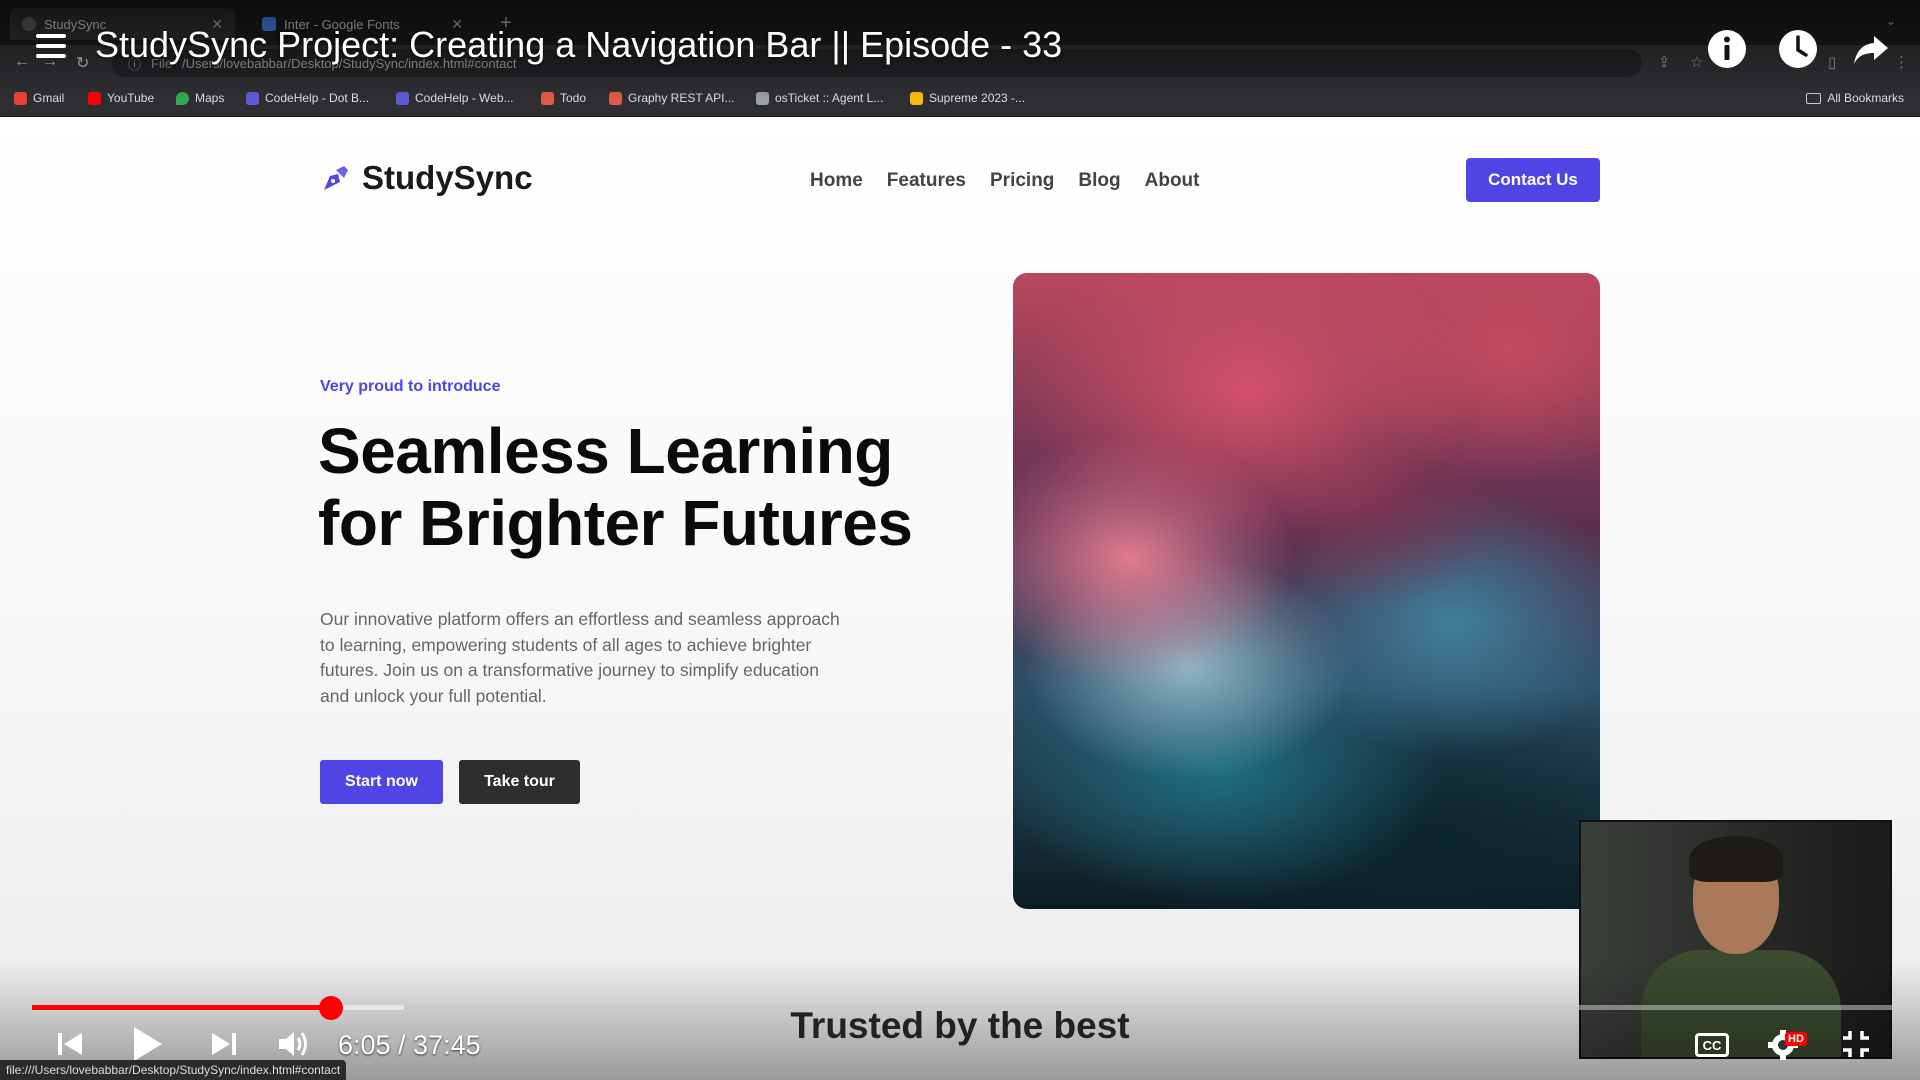  Describe the element at coordinates (1891, 21) in the screenshot. I see `chevron-down-icon: ⌄` at that location.